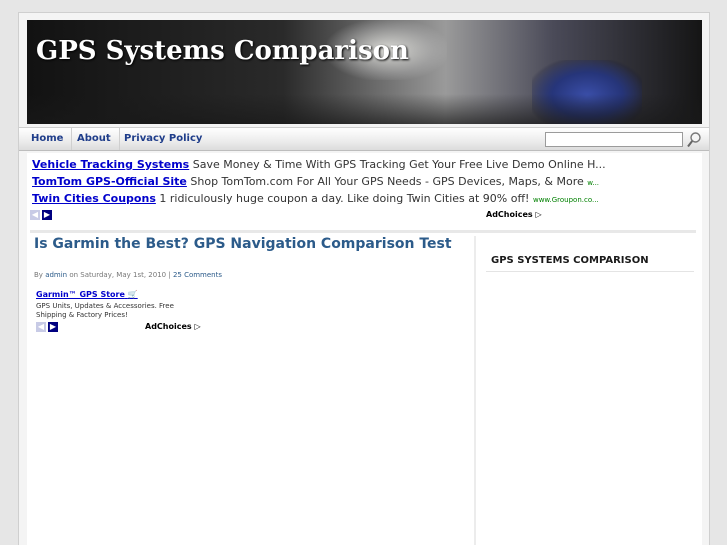  I want to click on ad-link-tomtom: TomTom GPS-Official Site, so click(109, 181).